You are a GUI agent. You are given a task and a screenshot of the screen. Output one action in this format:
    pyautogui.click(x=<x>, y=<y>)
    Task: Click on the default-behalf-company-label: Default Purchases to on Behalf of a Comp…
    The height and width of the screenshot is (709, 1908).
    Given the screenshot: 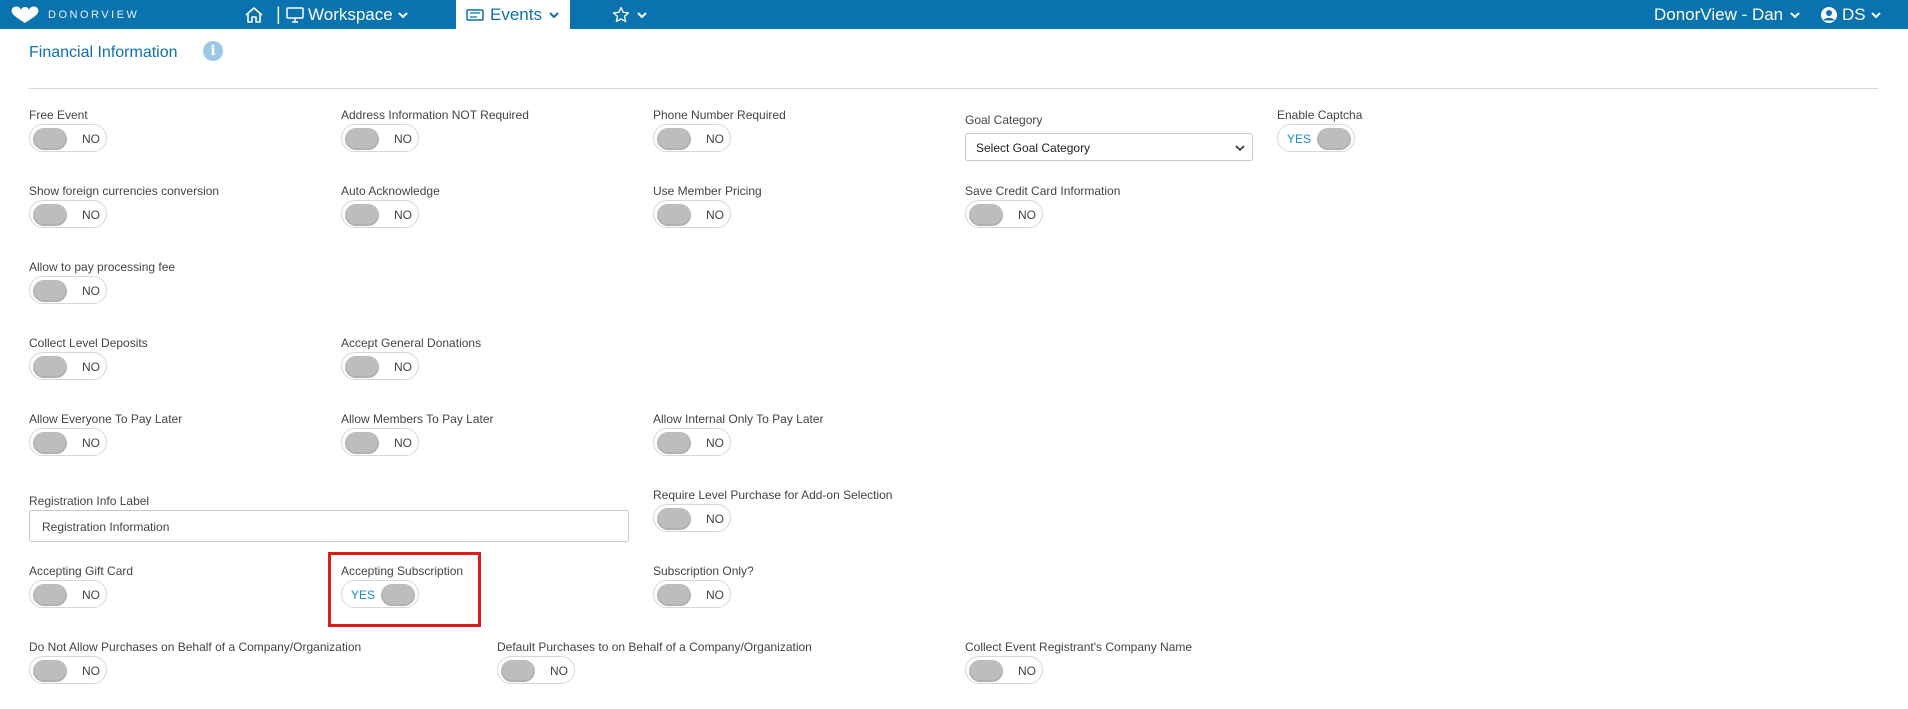 What is the action you would take?
    pyautogui.click(x=654, y=647)
    